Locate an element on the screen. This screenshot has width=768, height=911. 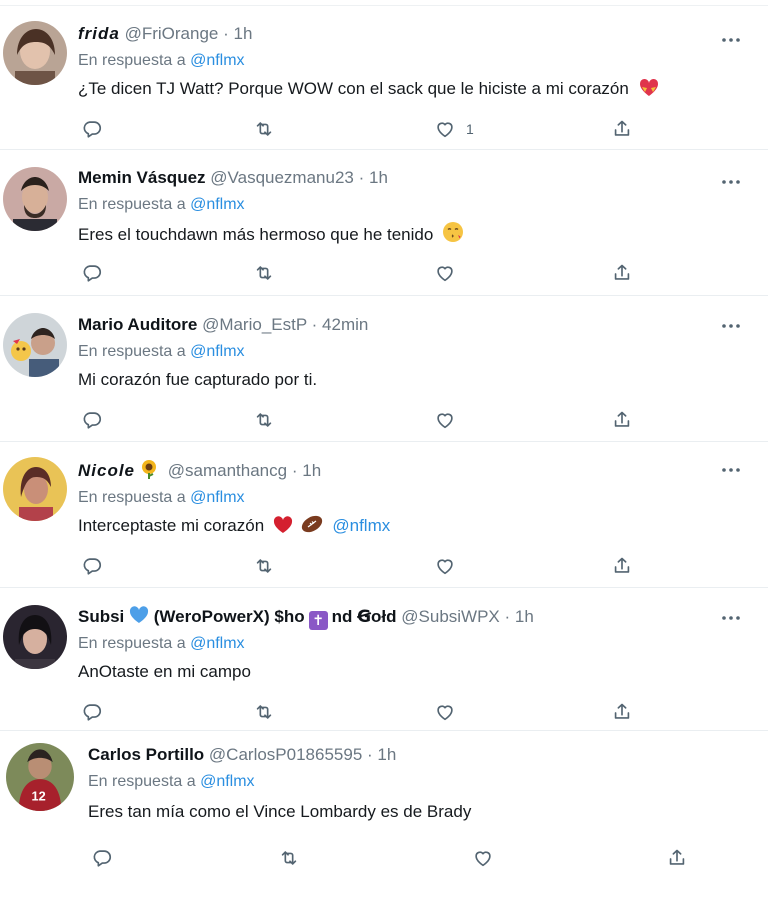
tweet-header: Mario Auditore @Mario_EstP · 42min is located at coordinates (403, 325).